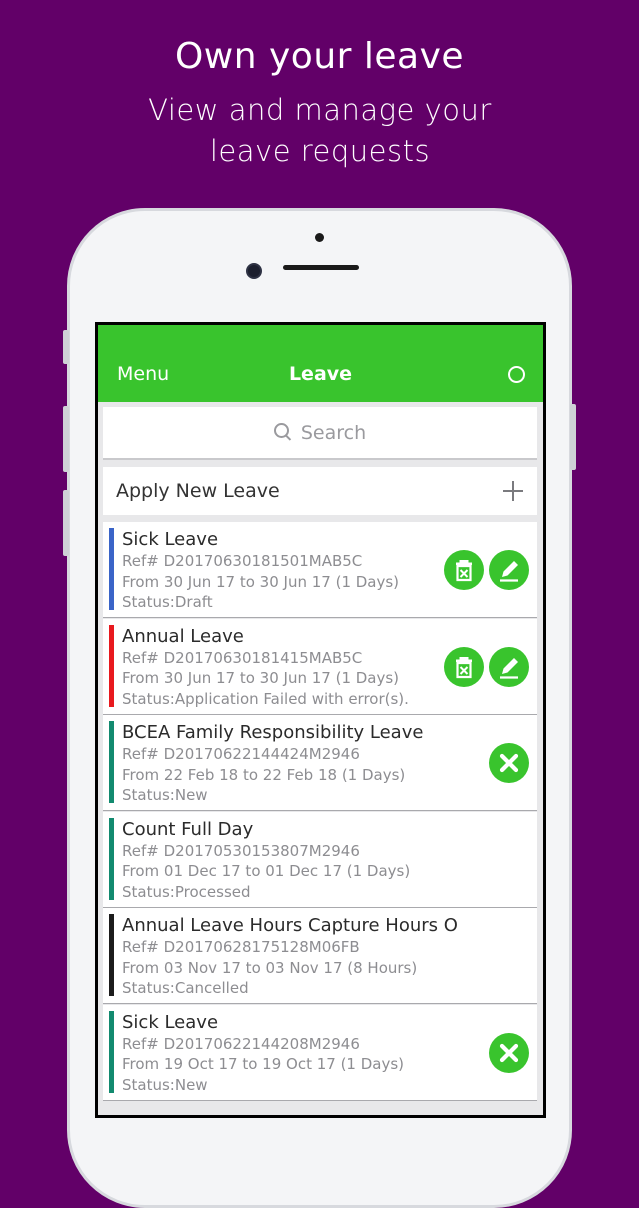  Describe the element at coordinates (263, 1064) in the screenshot. I see `leave-period: From 19 Oct 17 to 19 Oct 17 (1 Days)` at that location.